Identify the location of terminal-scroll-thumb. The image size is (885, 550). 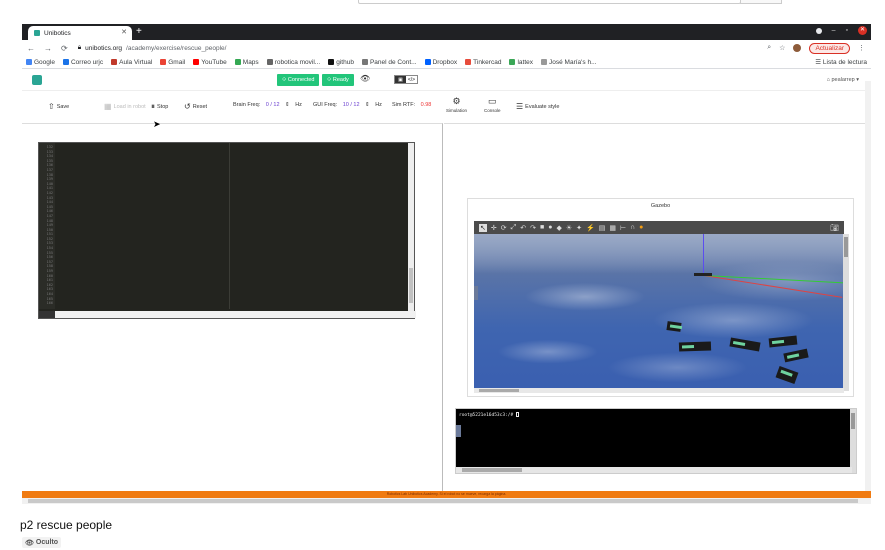
(853, 421).